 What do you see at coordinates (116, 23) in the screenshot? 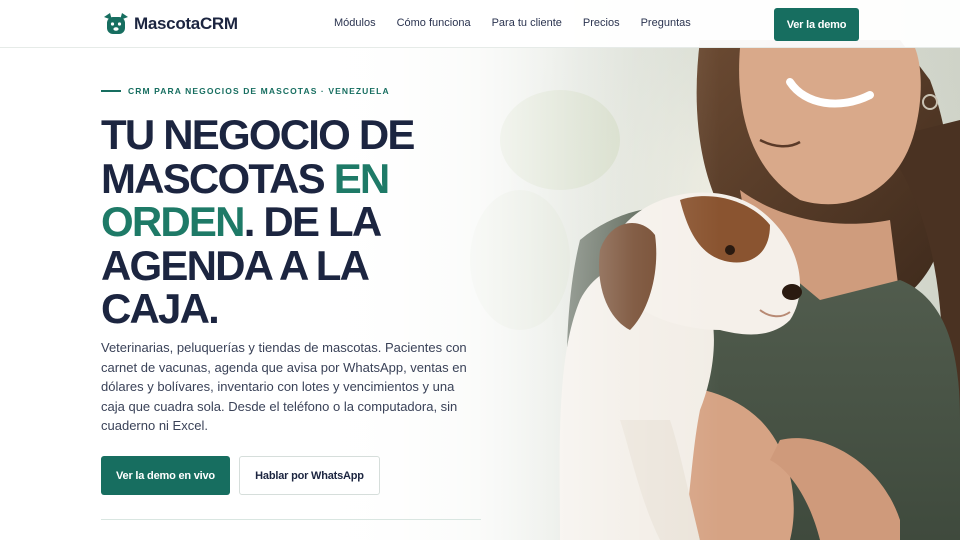
I see `dog-face-icon` at bounding box center [116, 23].